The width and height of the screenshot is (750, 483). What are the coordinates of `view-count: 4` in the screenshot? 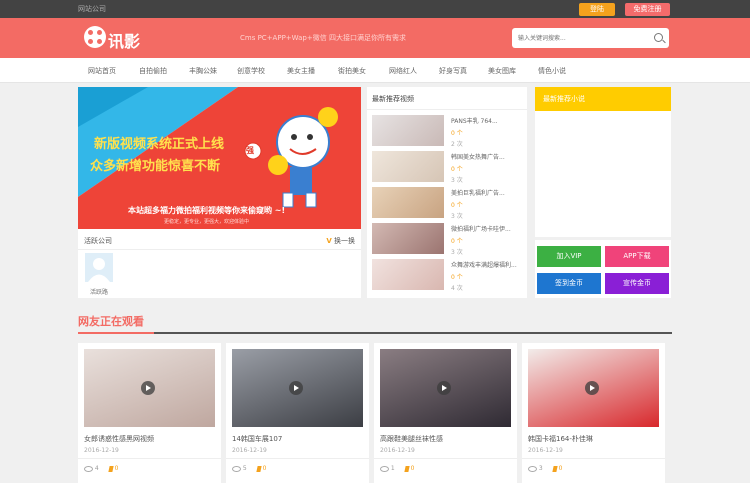 It's located at (96, 468).